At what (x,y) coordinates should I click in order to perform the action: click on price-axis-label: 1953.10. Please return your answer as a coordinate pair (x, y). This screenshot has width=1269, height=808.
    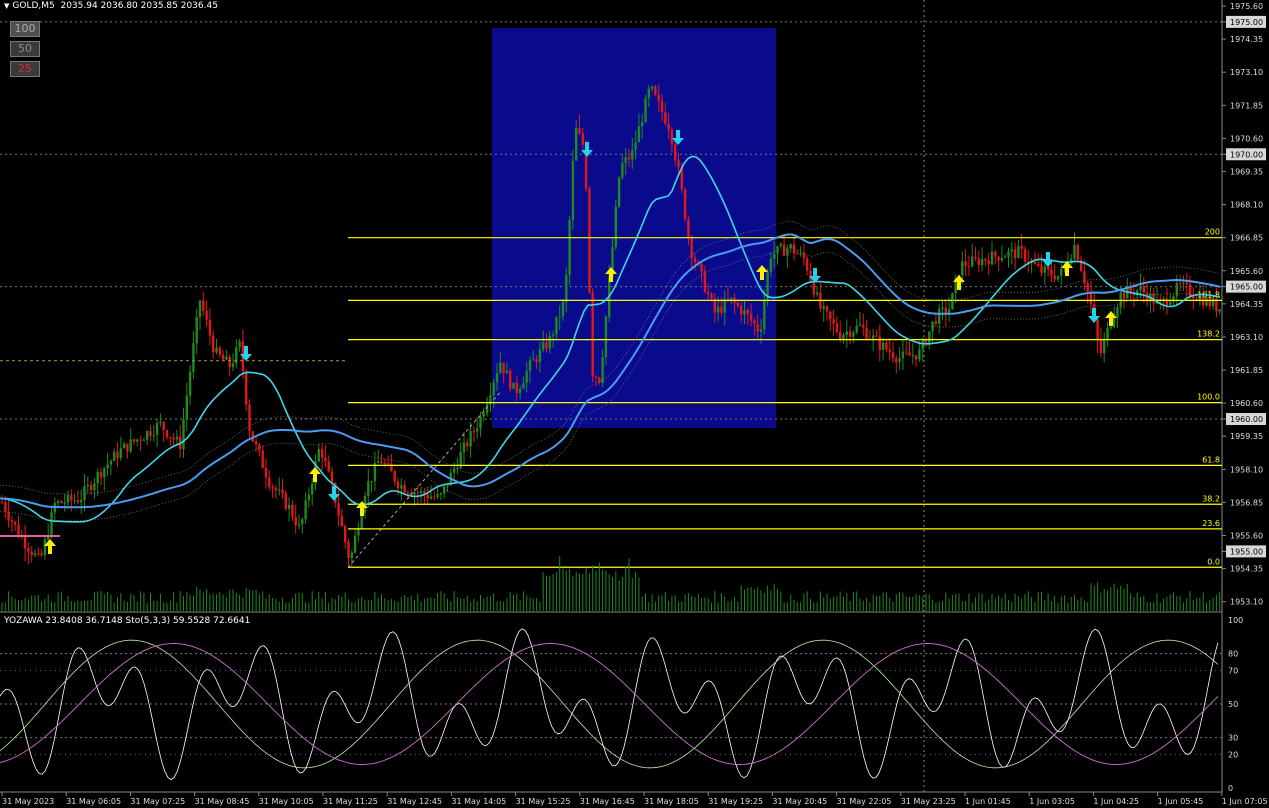
    Looking at the image, I should click on (1246, 602).